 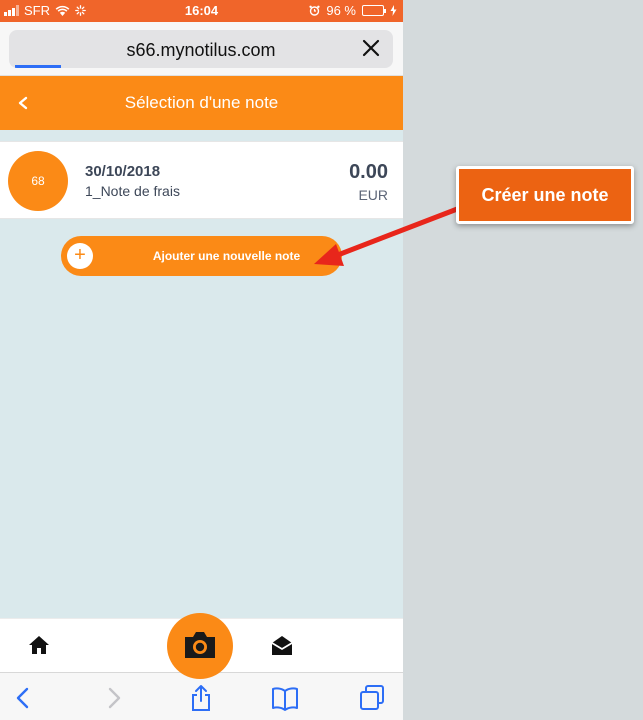 I want to click on status-bar: SFR 16:04 96 %, so click(x=201, y=11).